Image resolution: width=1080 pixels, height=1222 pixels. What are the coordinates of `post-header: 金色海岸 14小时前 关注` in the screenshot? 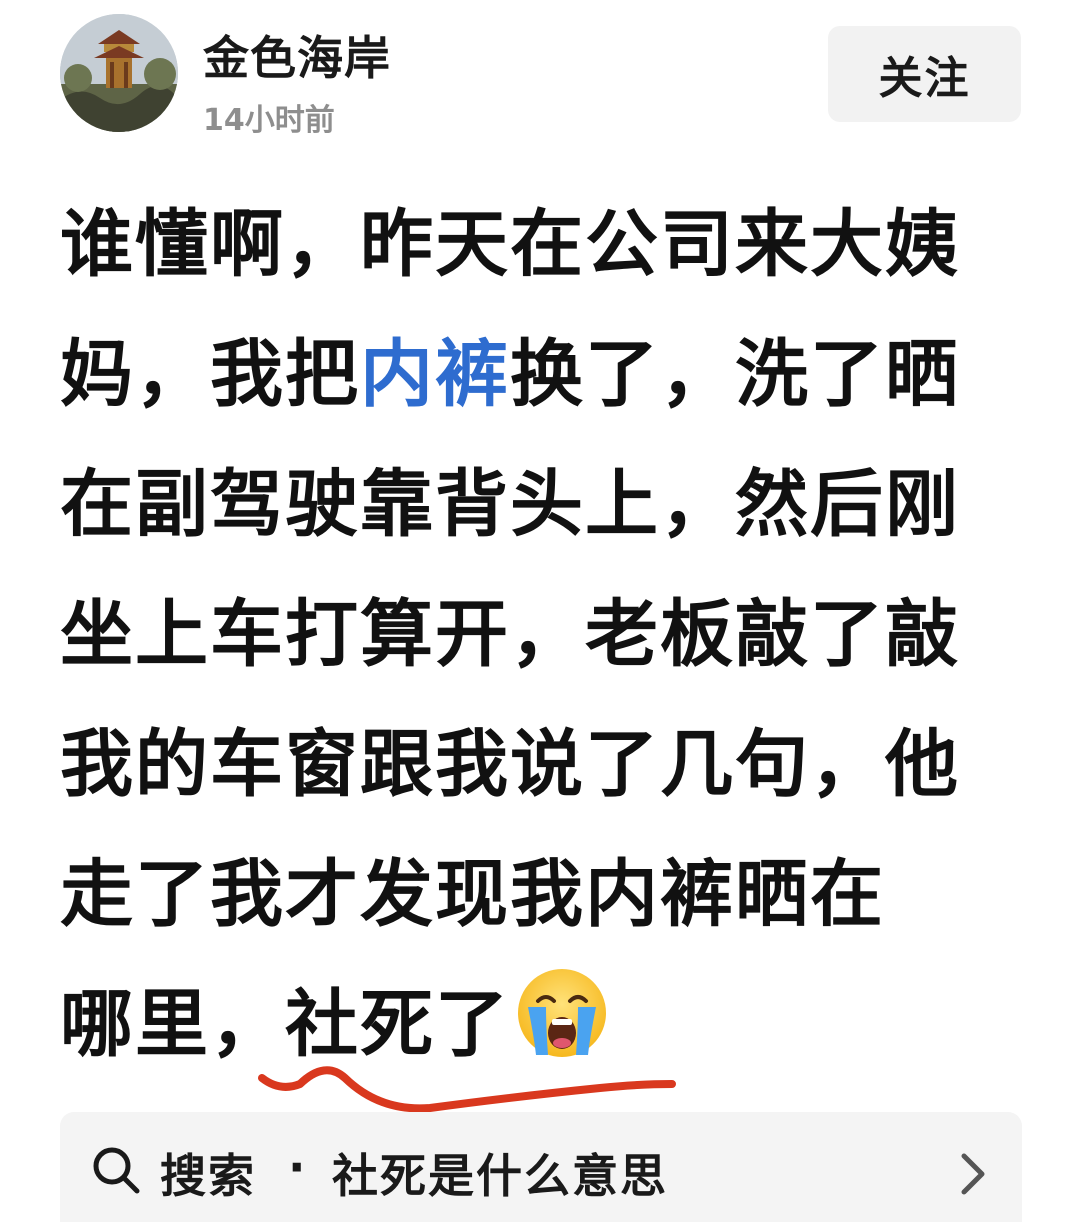 It's located at (540, 80).